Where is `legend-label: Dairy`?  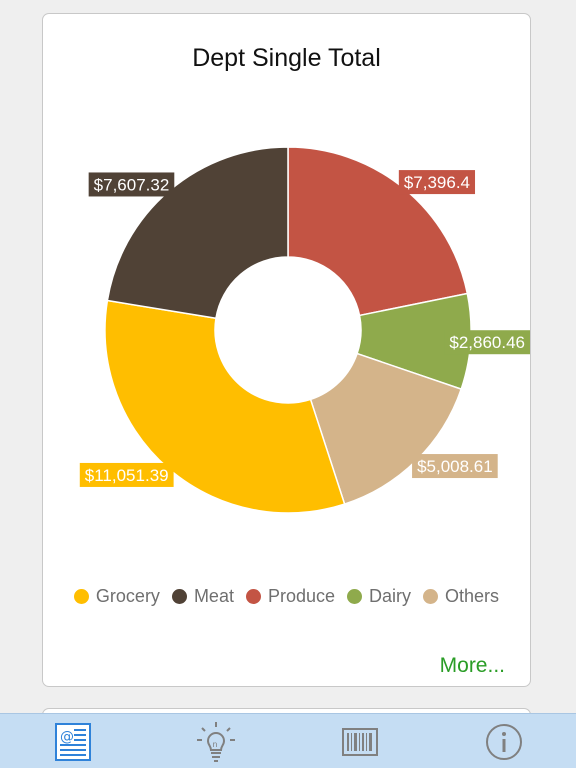 legend-label: Dairy is located at coordinates (390, 596).